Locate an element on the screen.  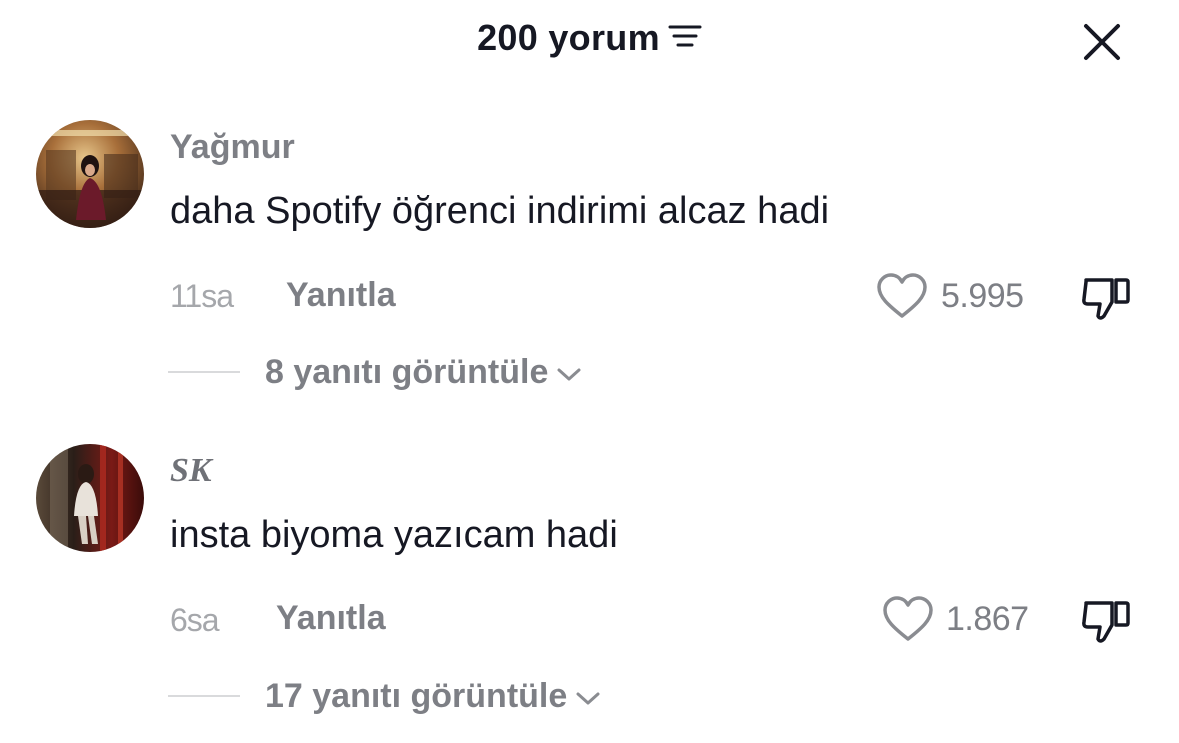
view-replies-button: 17 yanıtı görüntüle is located at coordinates (408, 696).